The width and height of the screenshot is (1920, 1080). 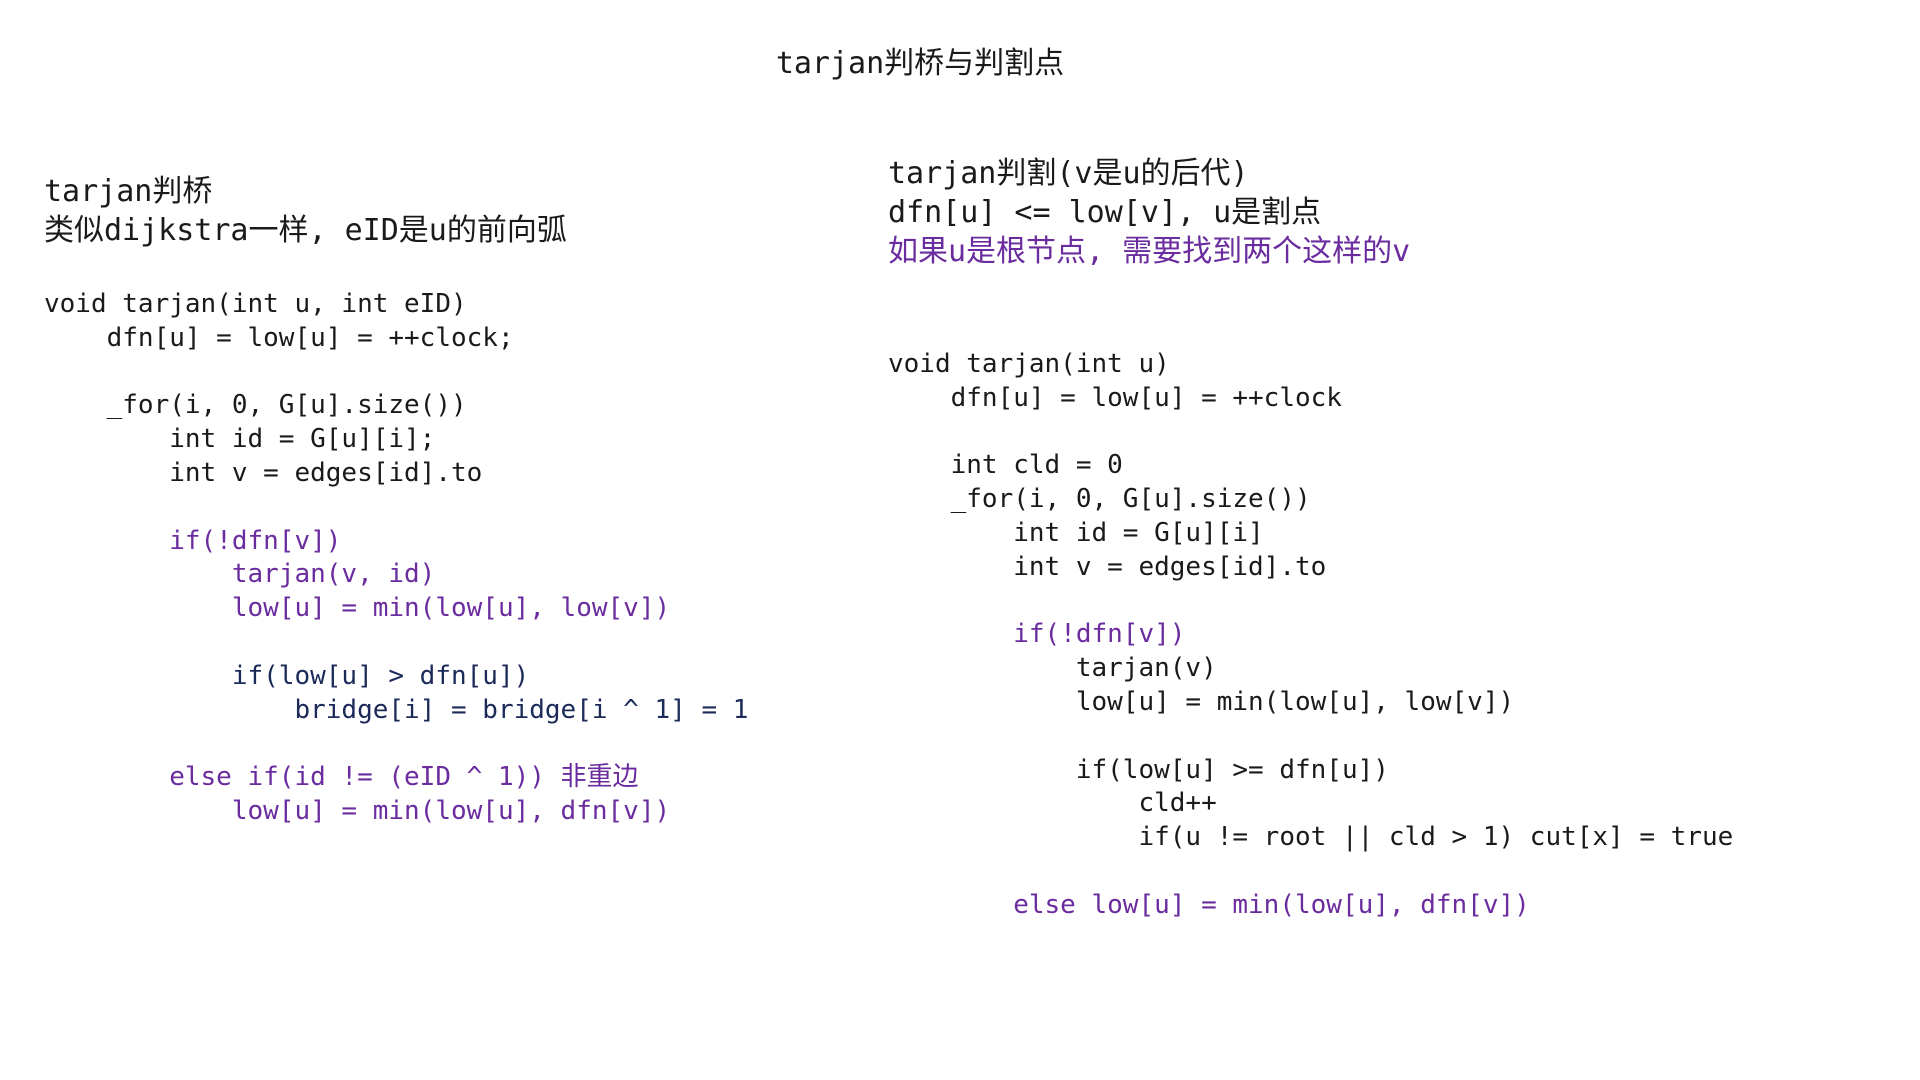 I want to click on bridge-heading: tarjan判桥 类似dijkstra一样, eID是u的前向弧, so click(x=305, y=211).